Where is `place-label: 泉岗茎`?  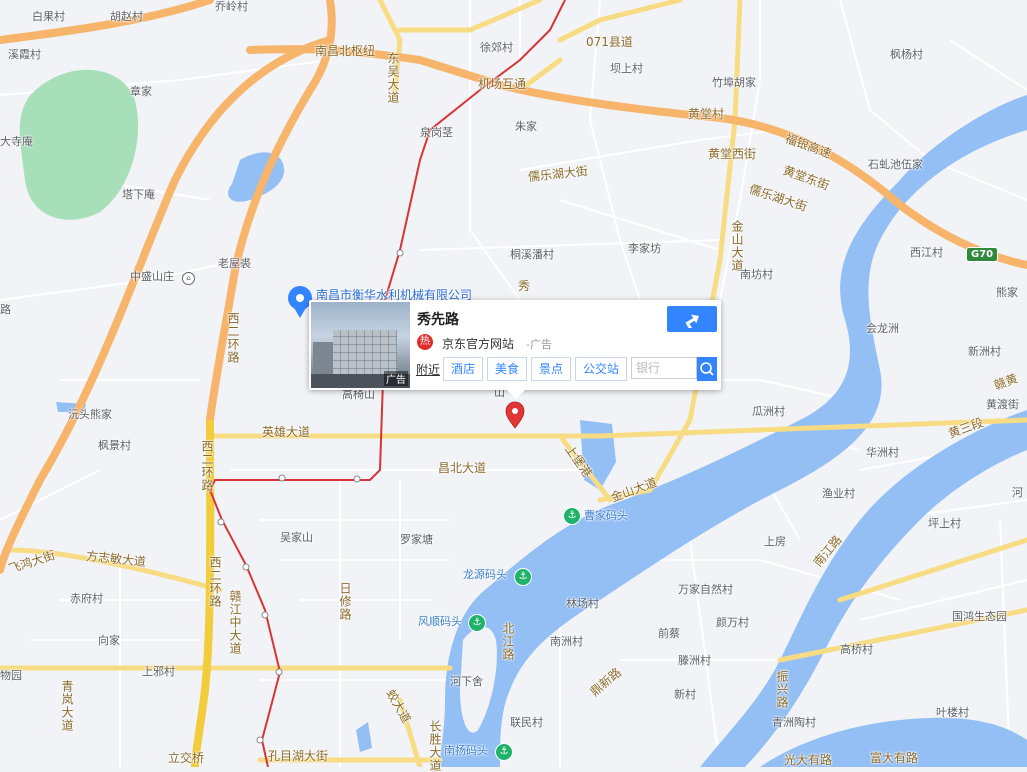 place-label: 泉岗茎 is located at coordinates (436, 132).